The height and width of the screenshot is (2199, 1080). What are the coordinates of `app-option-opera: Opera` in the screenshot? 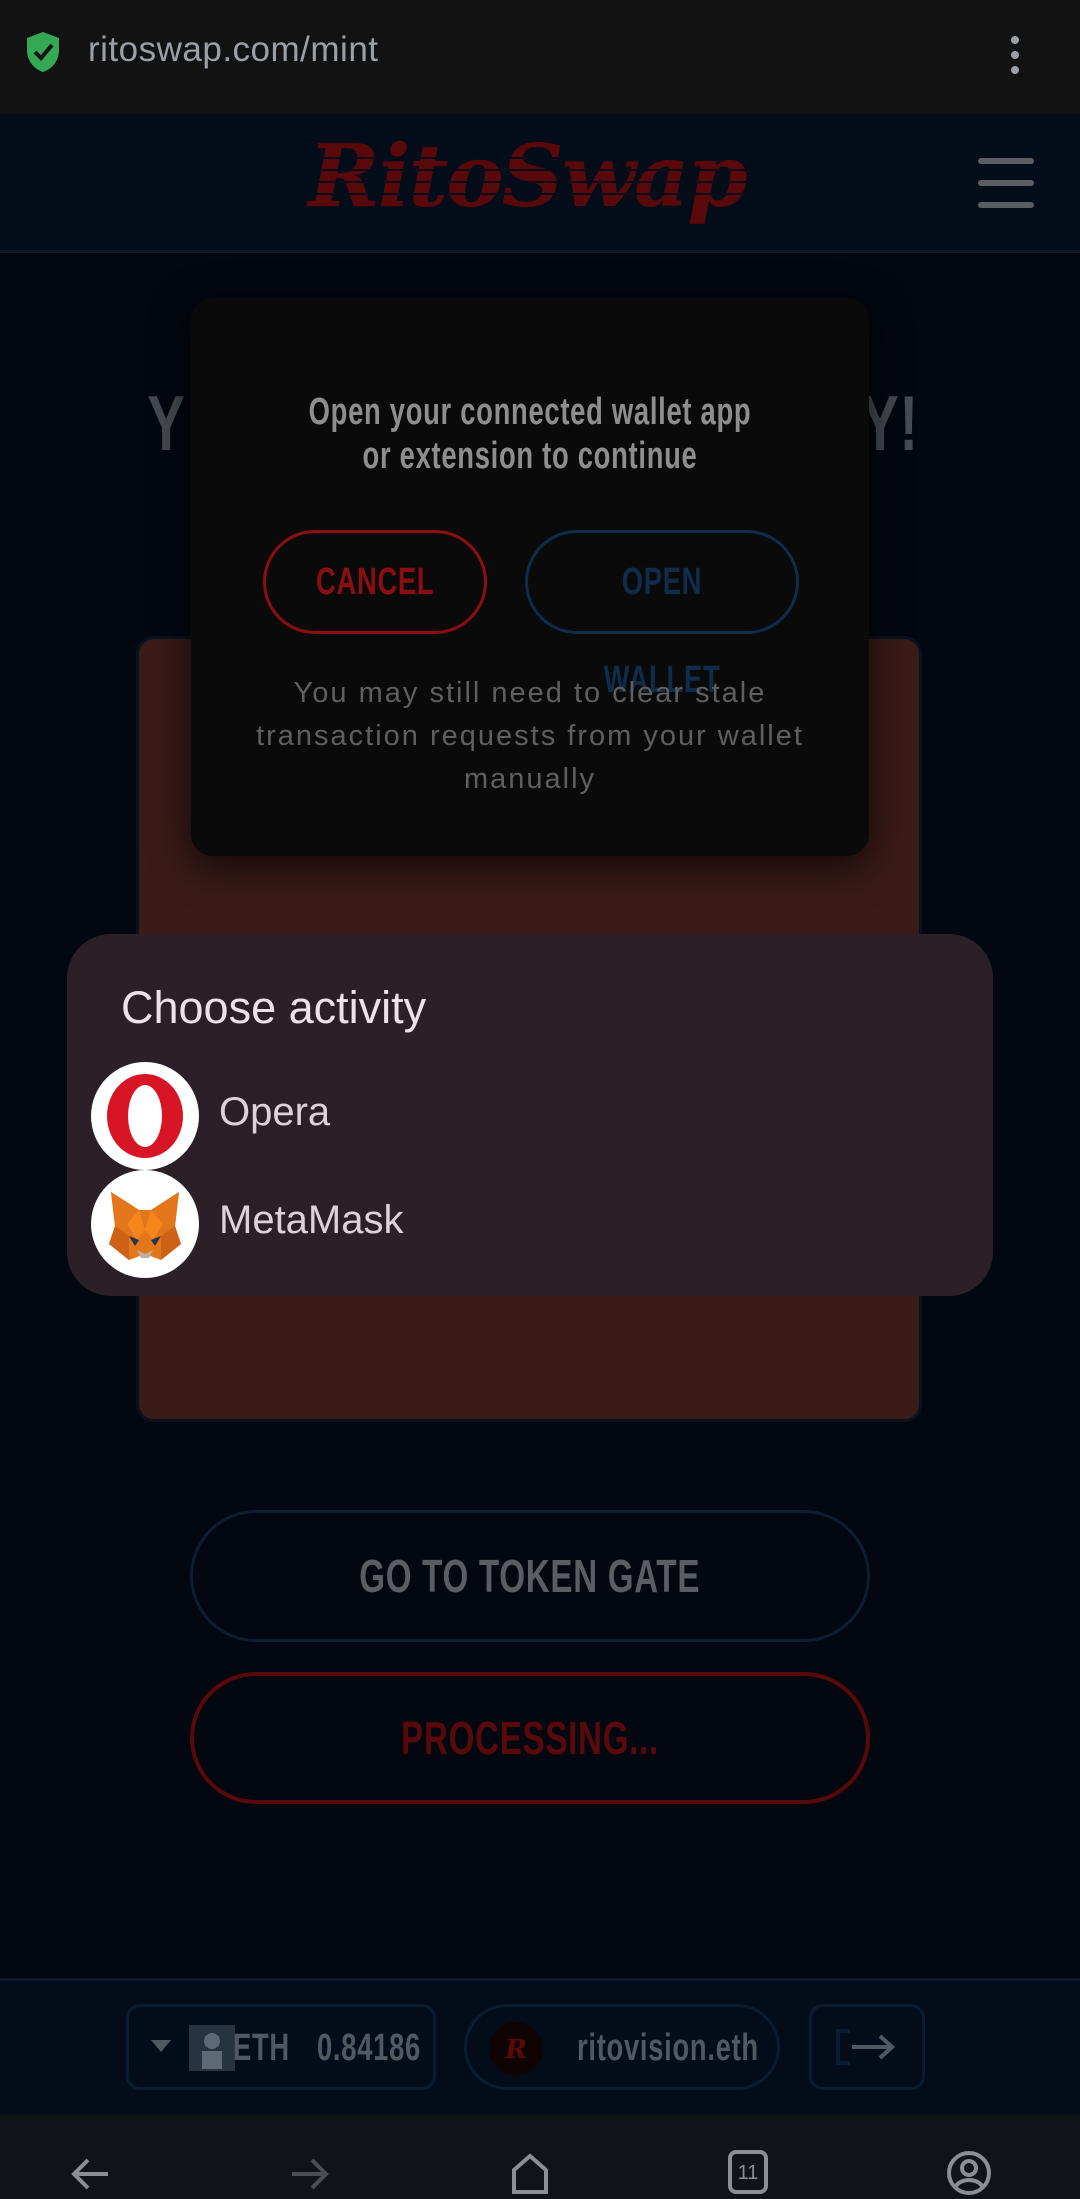 It's located at (530, 1116).